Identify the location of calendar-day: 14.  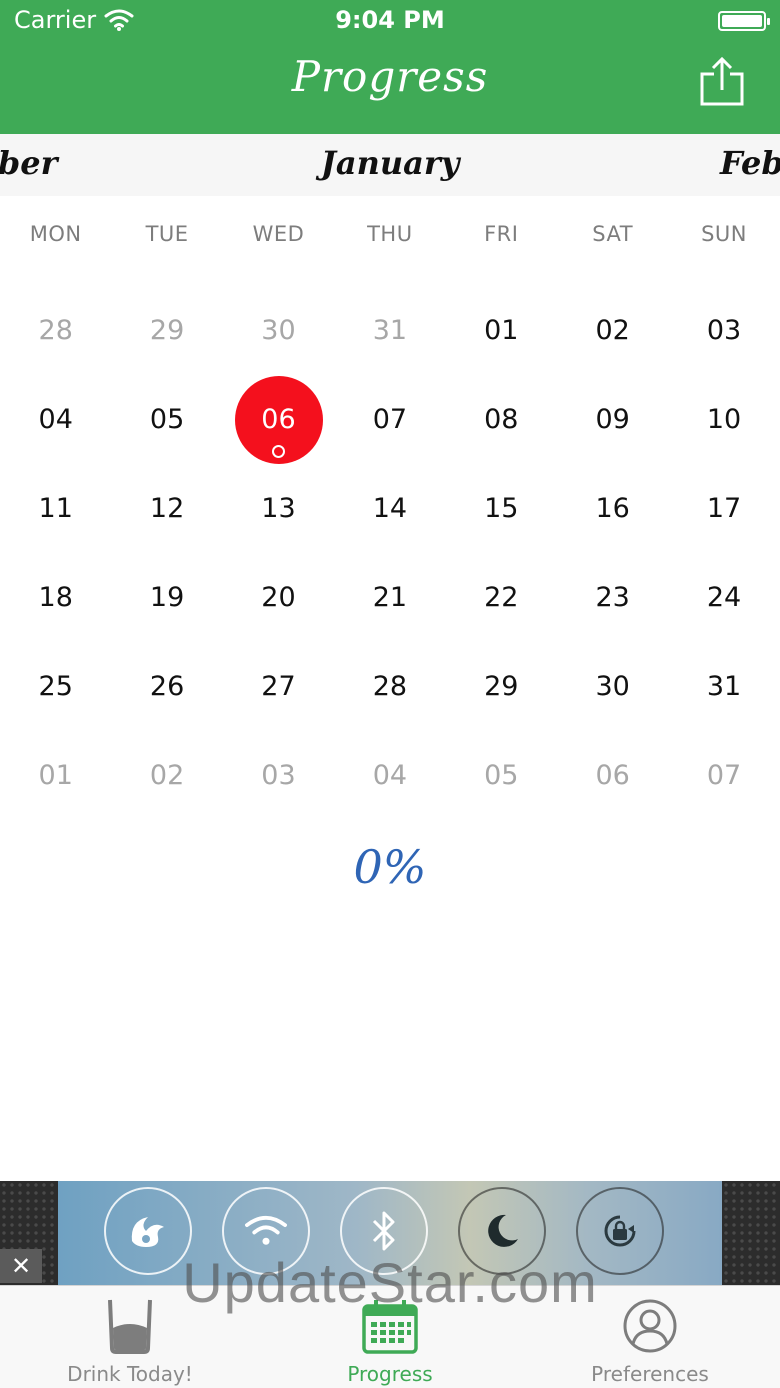
(389, 508).